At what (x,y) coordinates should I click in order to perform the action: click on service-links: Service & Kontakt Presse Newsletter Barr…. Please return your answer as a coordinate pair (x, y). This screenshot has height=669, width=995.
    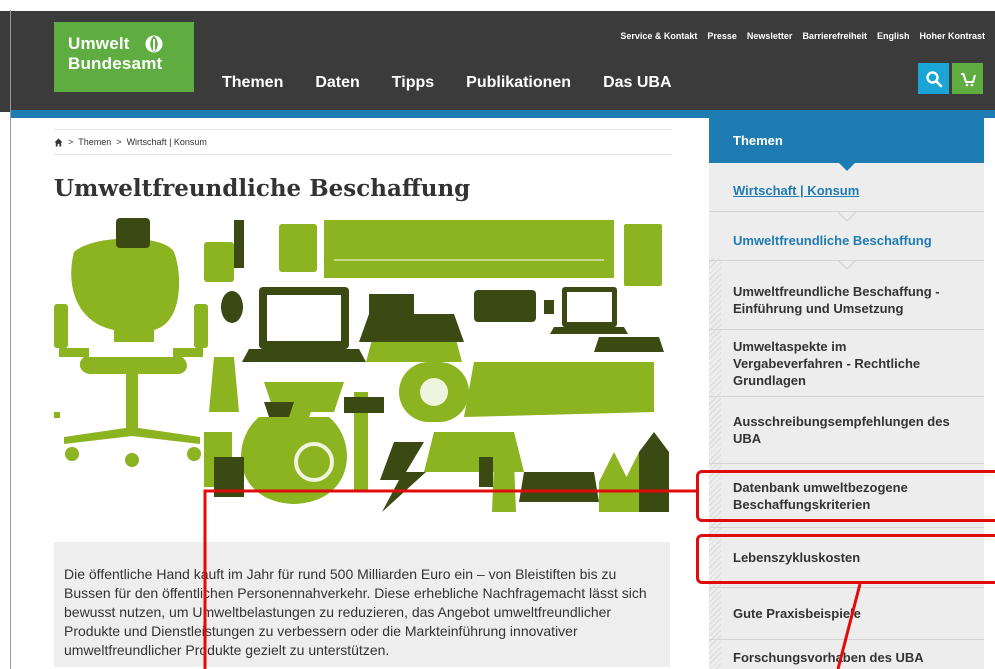
    Looking at the image, I should click on (802, 36).